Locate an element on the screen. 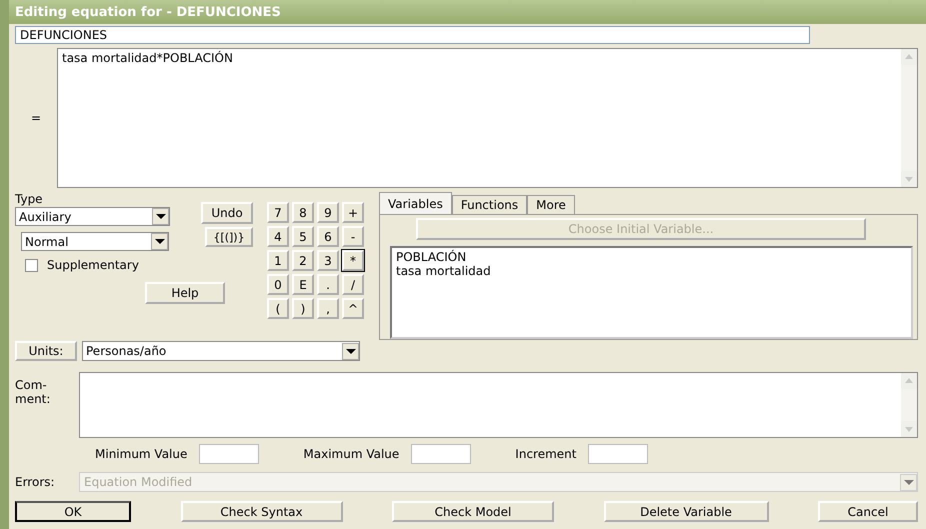 Image resolution: width=926 pixels, height=529 pixels. errors-label: Errors: is located at coordinates (35, 482).